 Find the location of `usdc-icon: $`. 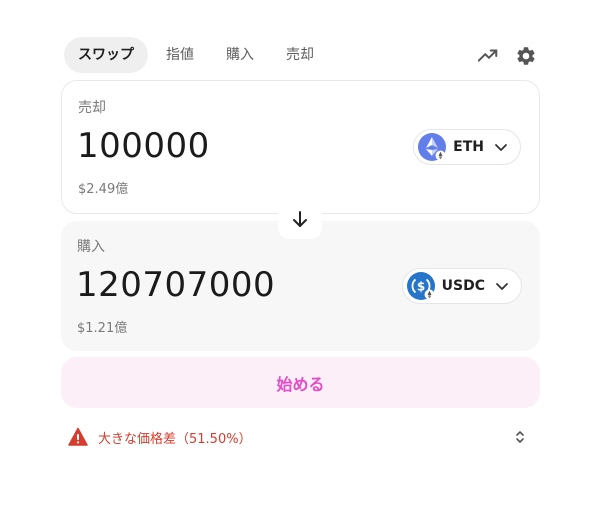

usdc-icon: $ is located at coordinates (420, 286).